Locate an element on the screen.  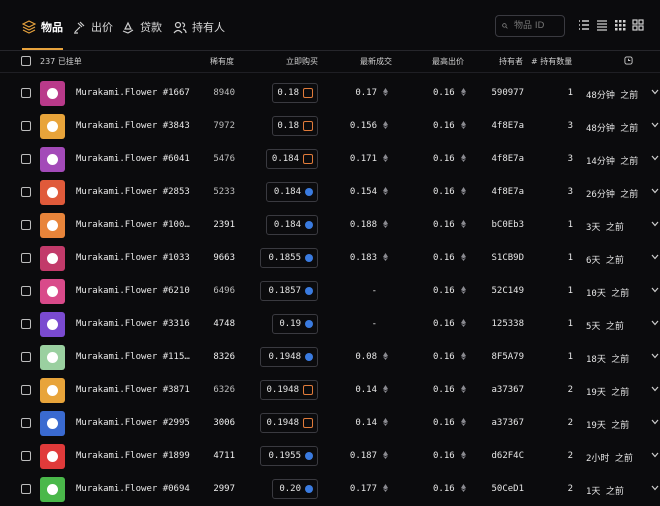
item-id-search is located at coordinates (530, 26).